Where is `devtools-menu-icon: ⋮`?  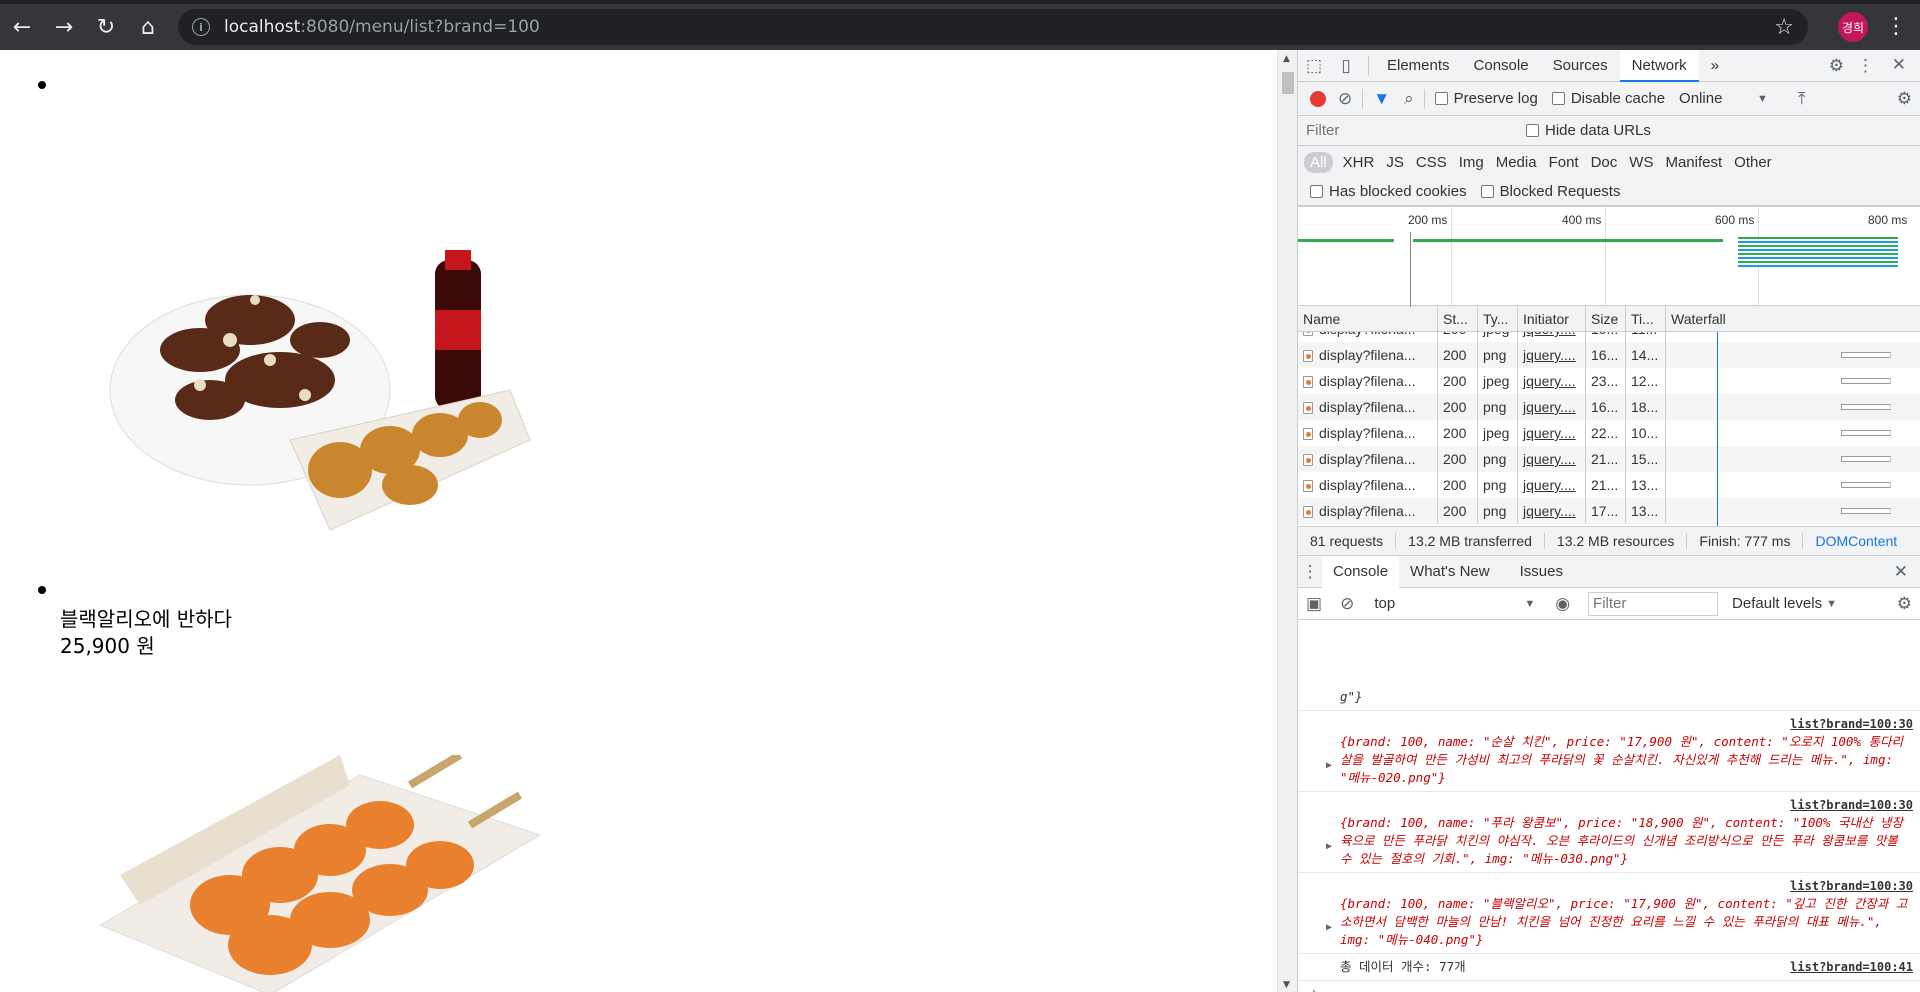 devtools-menu-icon: ⋮ is located at coordinates (1865, 66).